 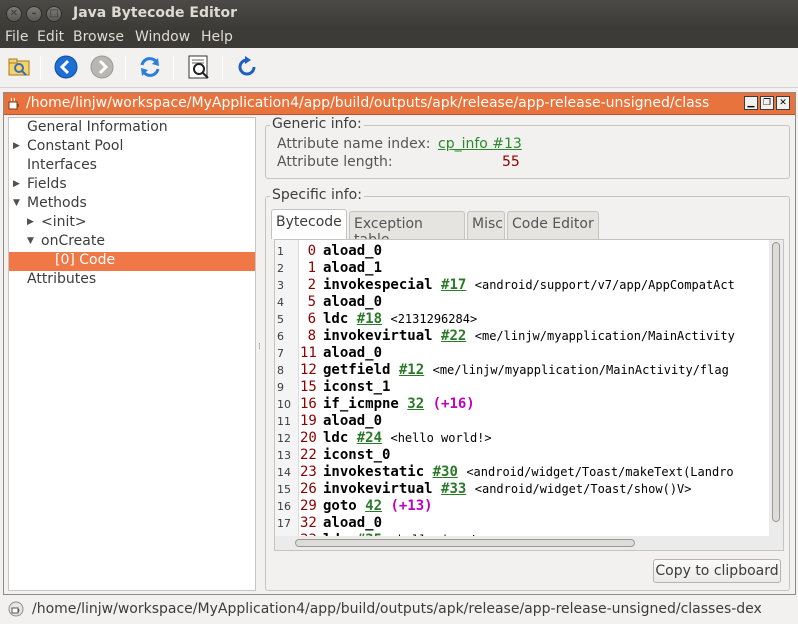 I want to click on attribute-name-label: Attribute name index:, so click(x=354, y=144).